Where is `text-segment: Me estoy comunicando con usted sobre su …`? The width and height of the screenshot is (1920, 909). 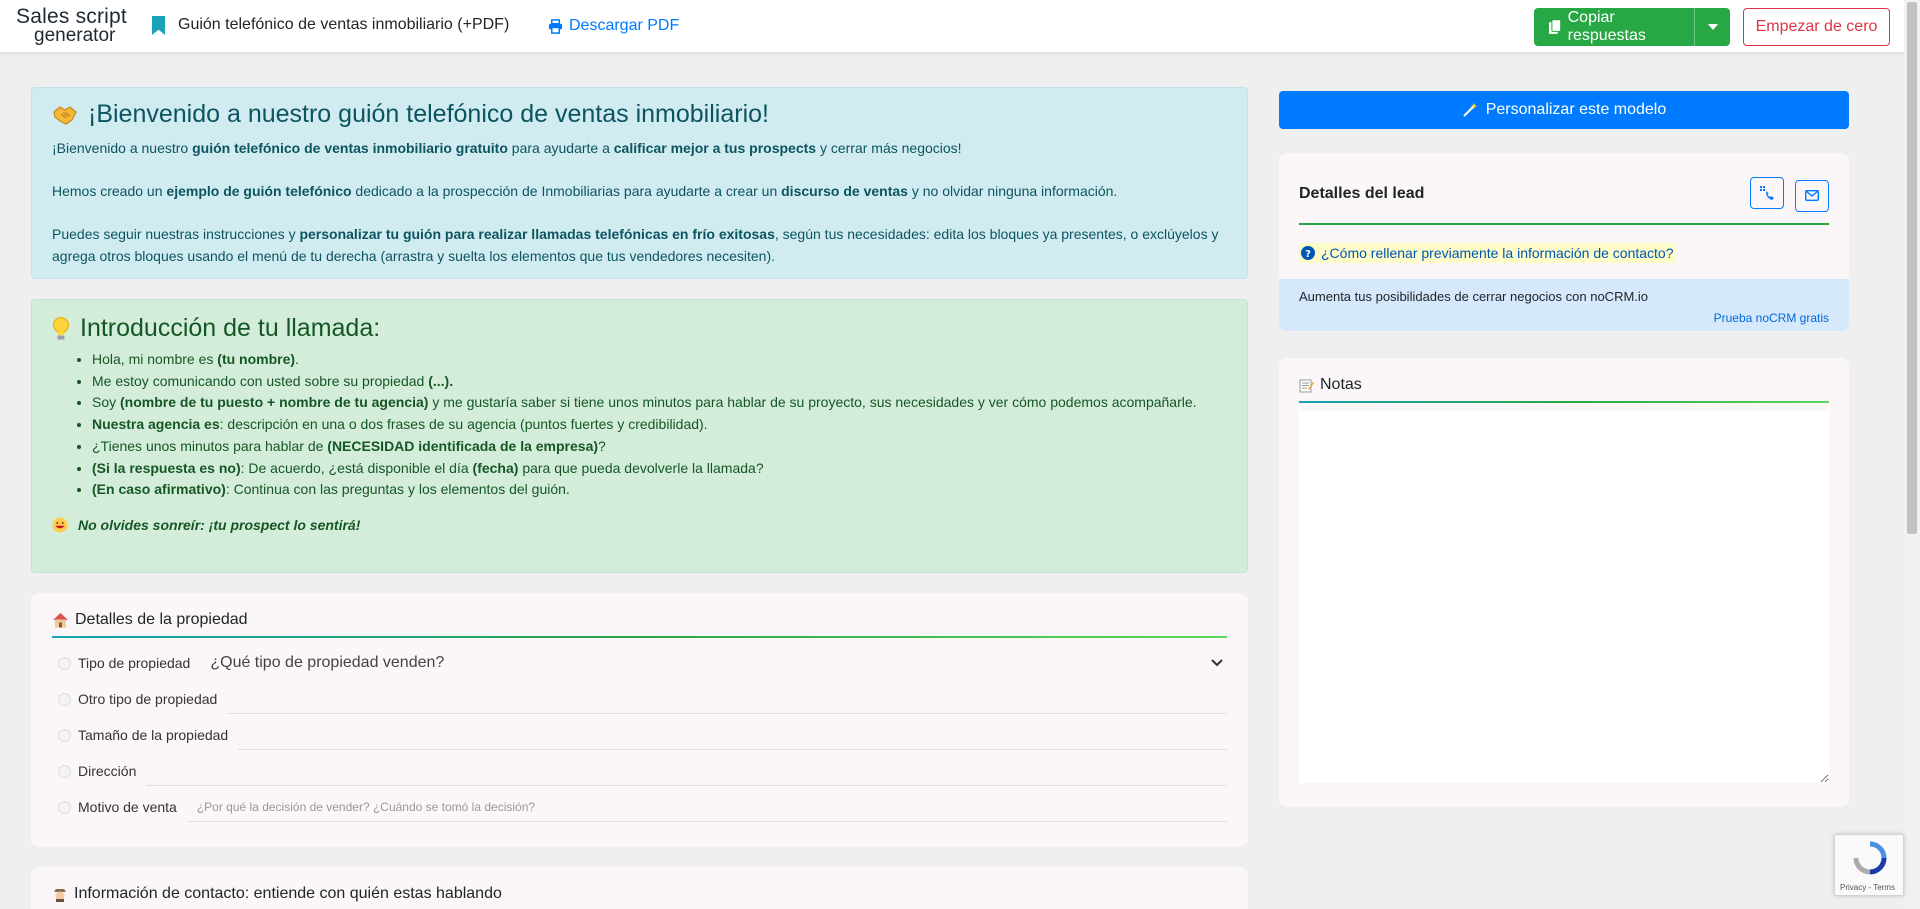
text-segment: Me estoy comunicando con usted sobre su … is located at coordinates (260, 380).